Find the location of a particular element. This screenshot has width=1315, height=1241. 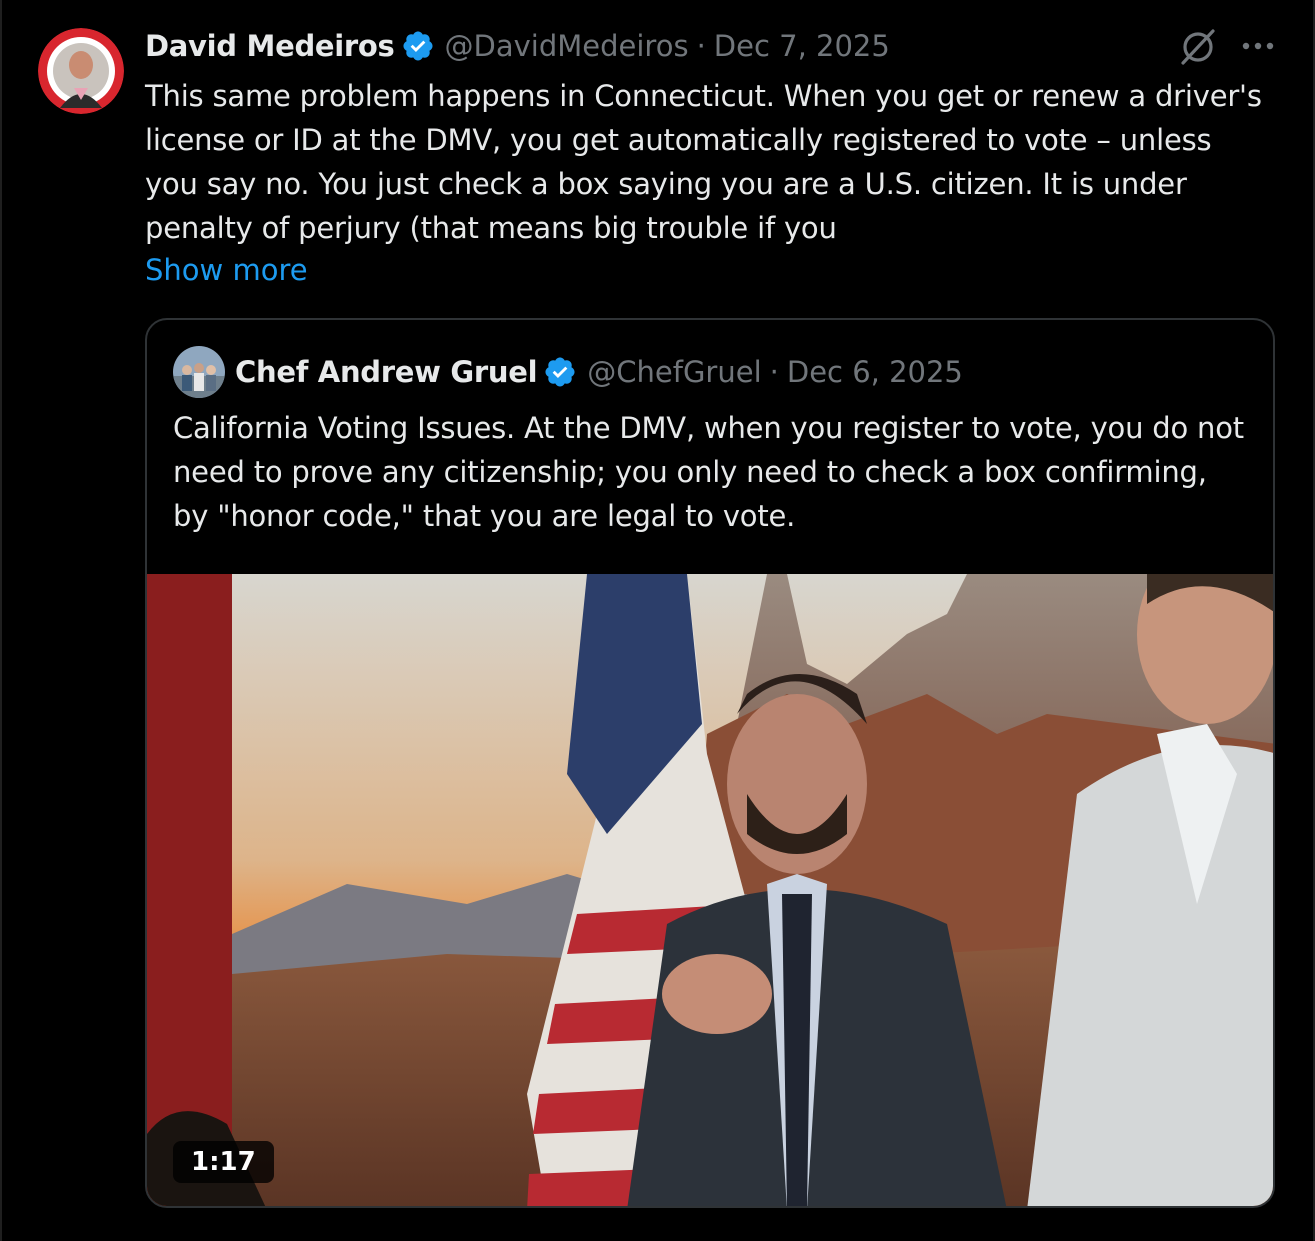

video-duration: 1:17 is located at coordinates (223, 1162).